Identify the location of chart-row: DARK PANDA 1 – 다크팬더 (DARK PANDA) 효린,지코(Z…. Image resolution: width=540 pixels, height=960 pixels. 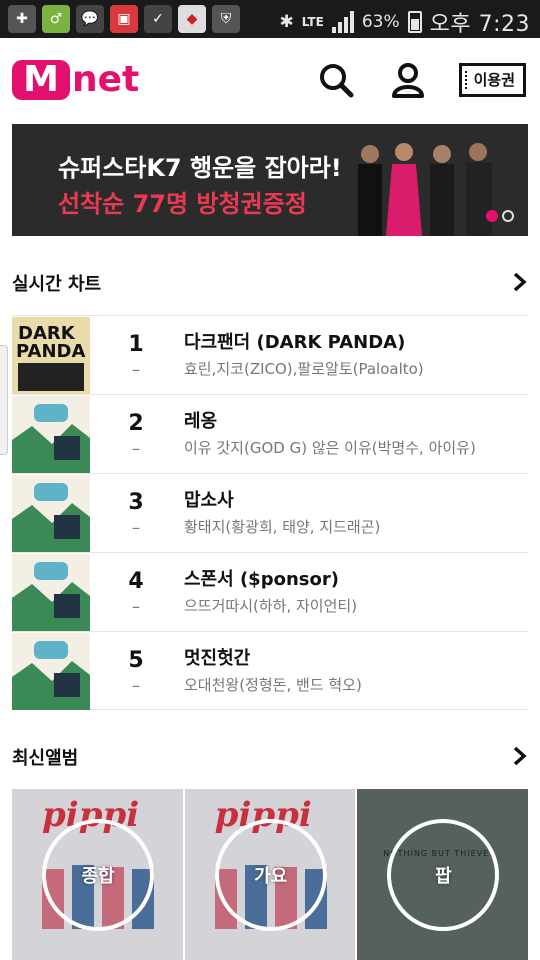
(270, 354).